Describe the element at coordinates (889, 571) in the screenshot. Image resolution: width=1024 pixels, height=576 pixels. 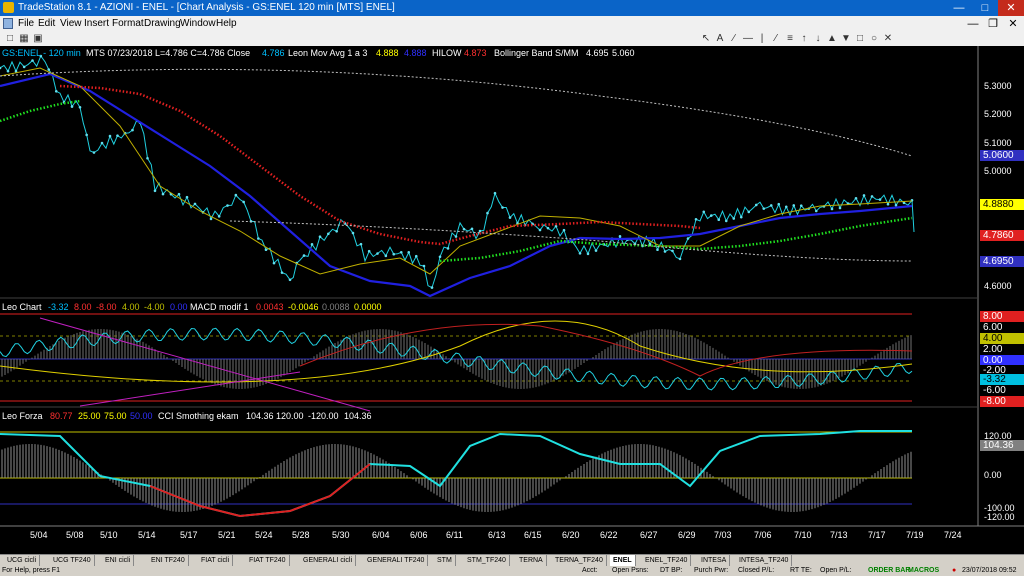
I see `order-bar-button: ORDER BAR` at that location.